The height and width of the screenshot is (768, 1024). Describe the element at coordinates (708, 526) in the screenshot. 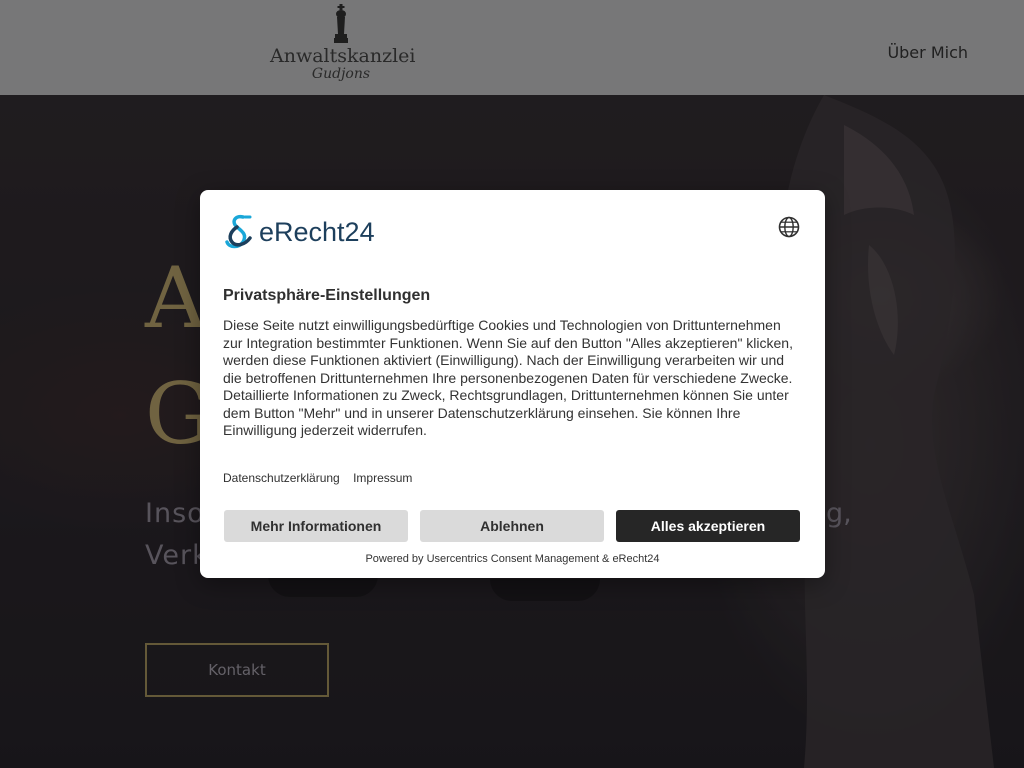

I see `accept-all-button: Alles akzeptieren` at that location.